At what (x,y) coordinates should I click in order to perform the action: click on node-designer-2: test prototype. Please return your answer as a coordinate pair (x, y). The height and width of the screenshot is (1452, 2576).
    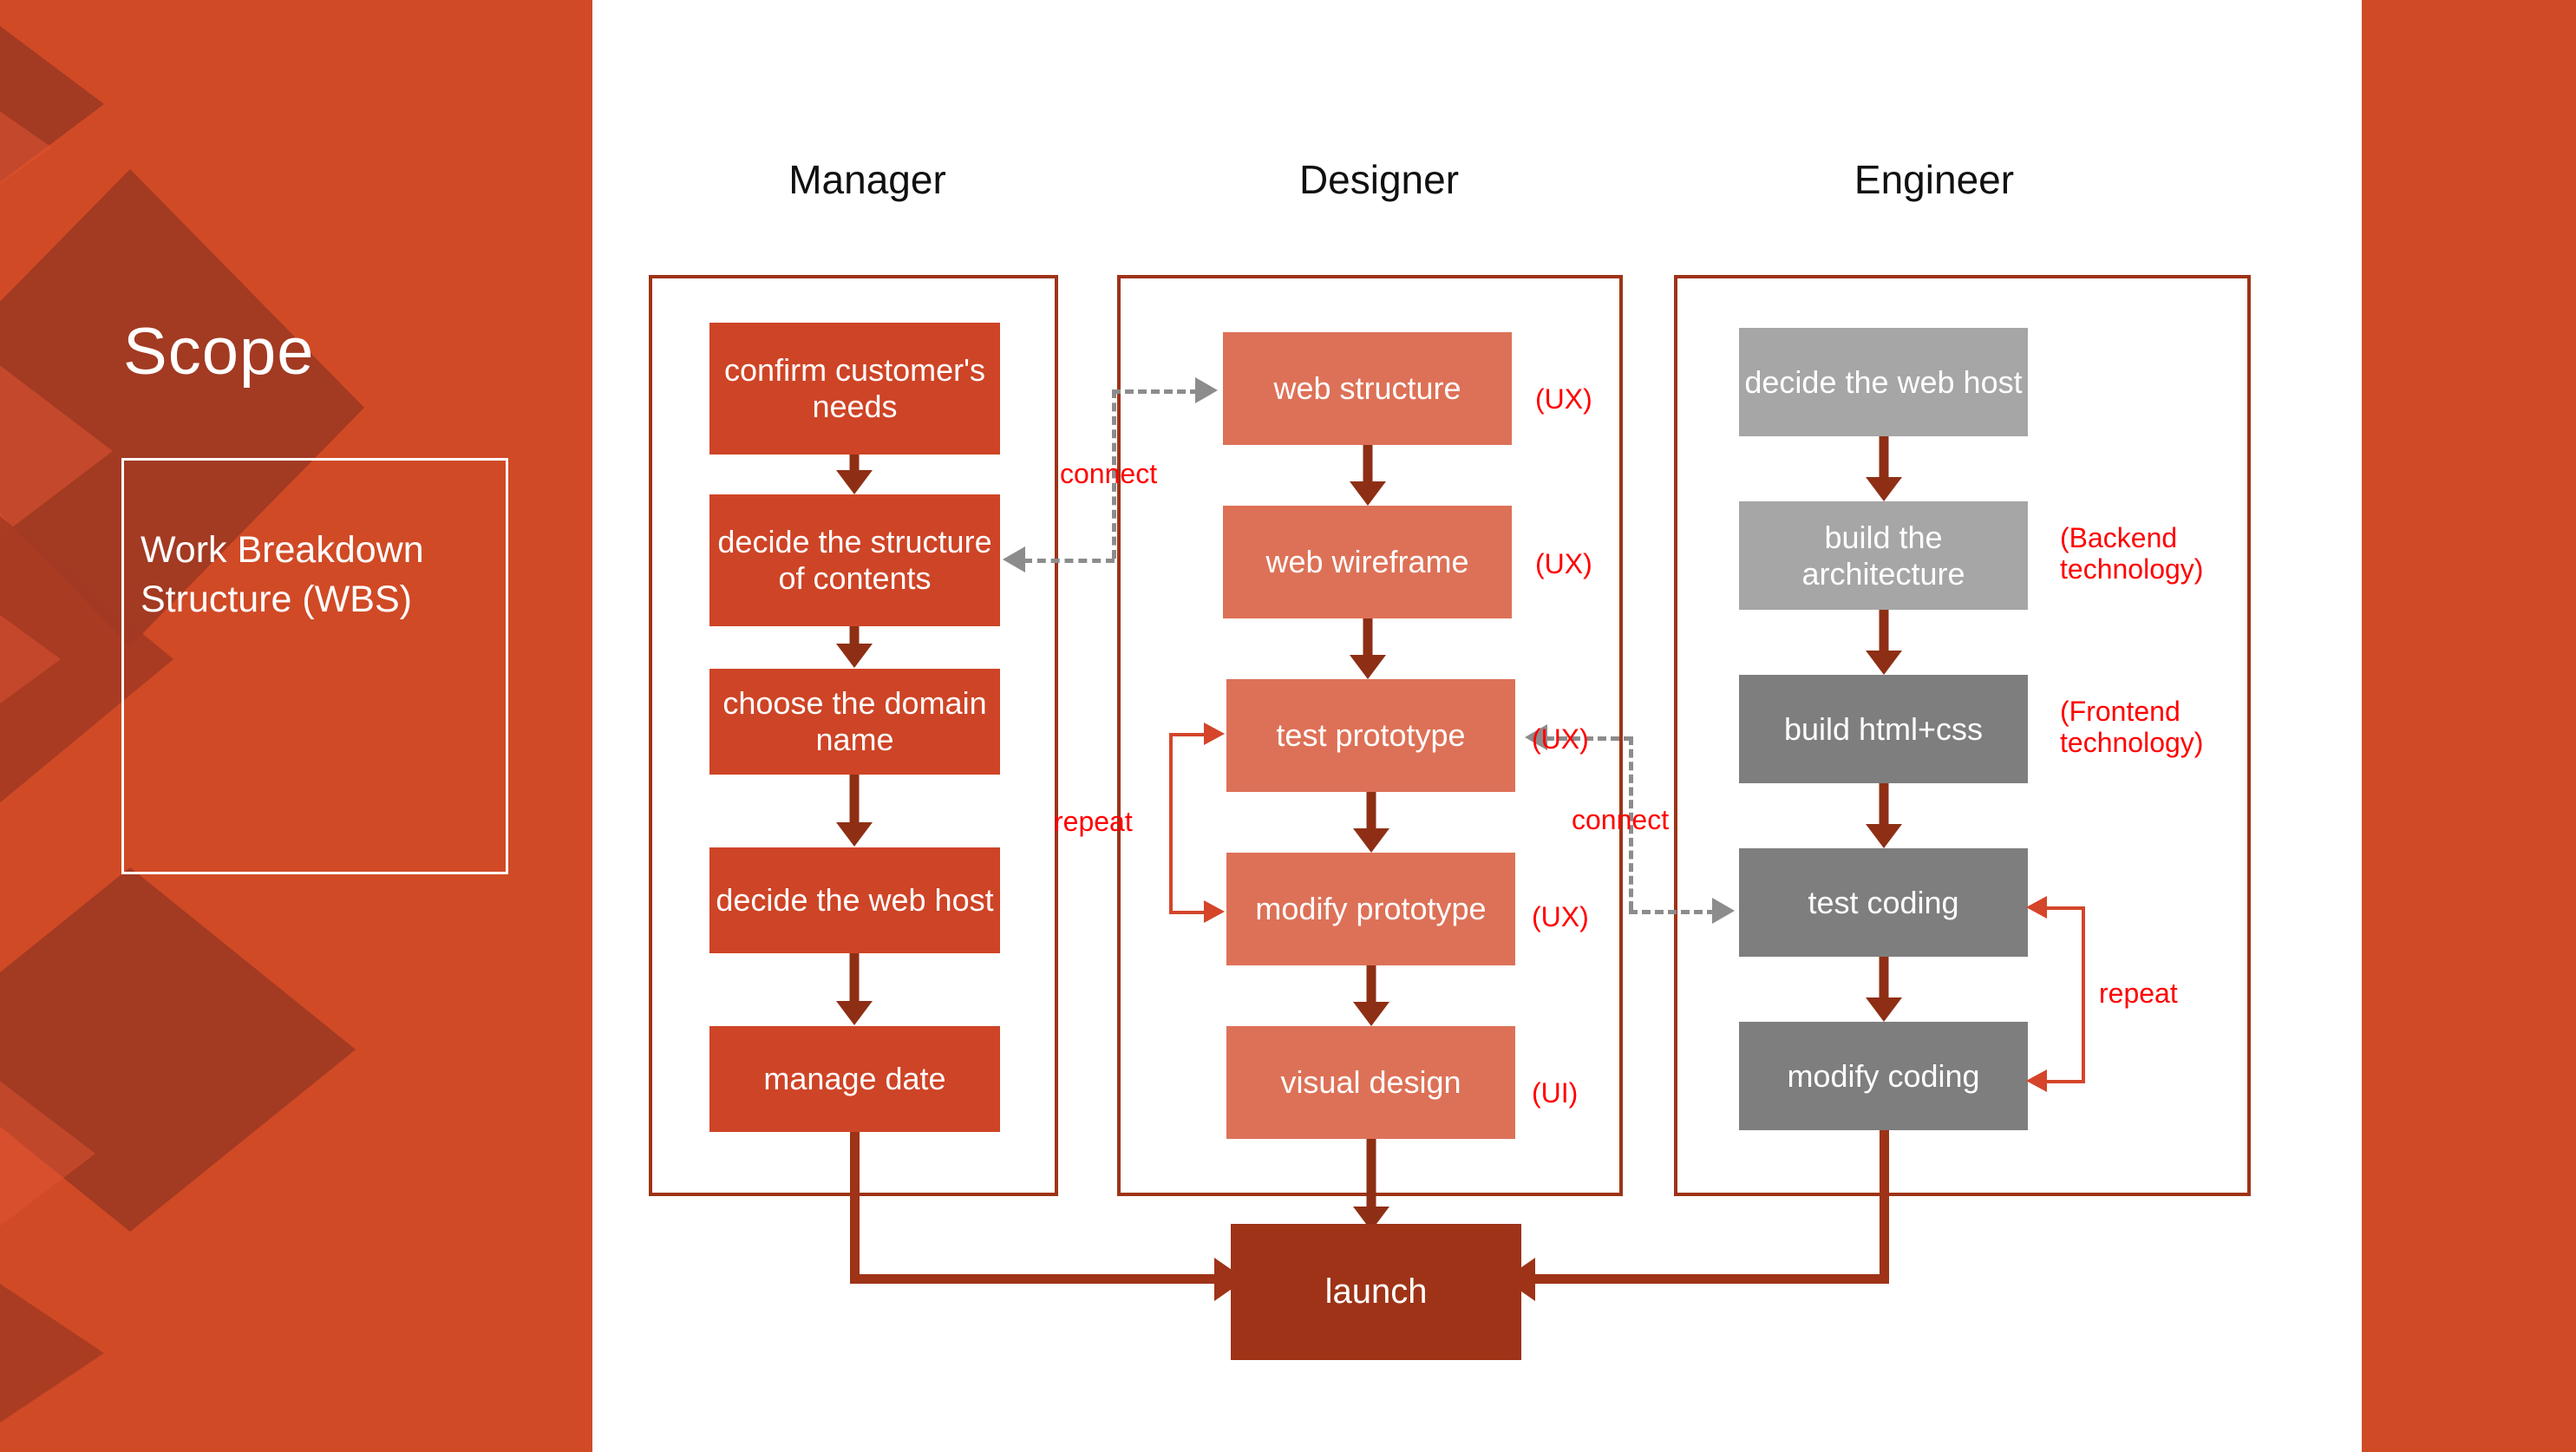
    Looking at the image, I should click on (1370, 735).